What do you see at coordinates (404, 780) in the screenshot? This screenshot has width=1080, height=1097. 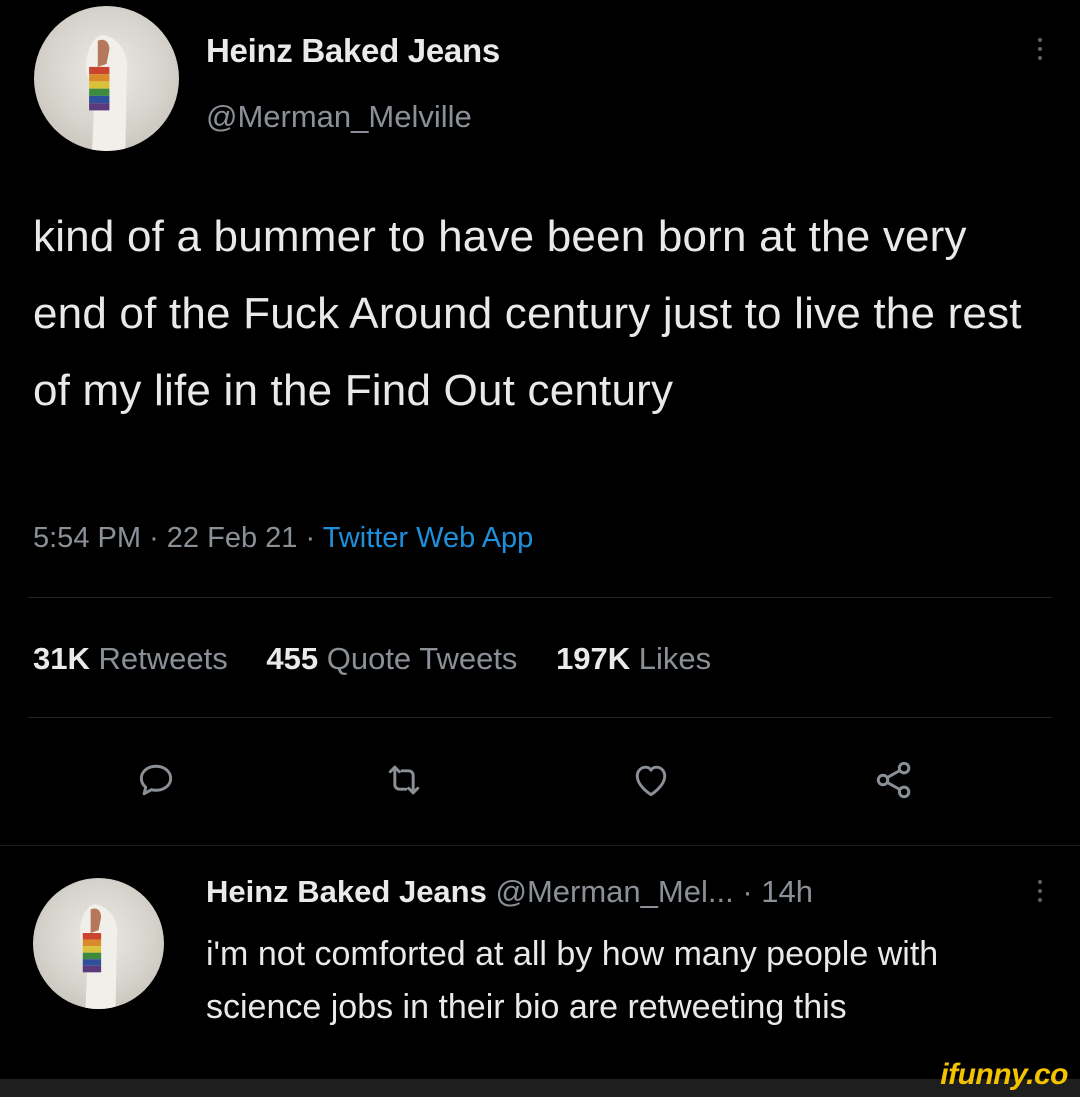 I see `retweet-icon` at bounding box center [404, 780].